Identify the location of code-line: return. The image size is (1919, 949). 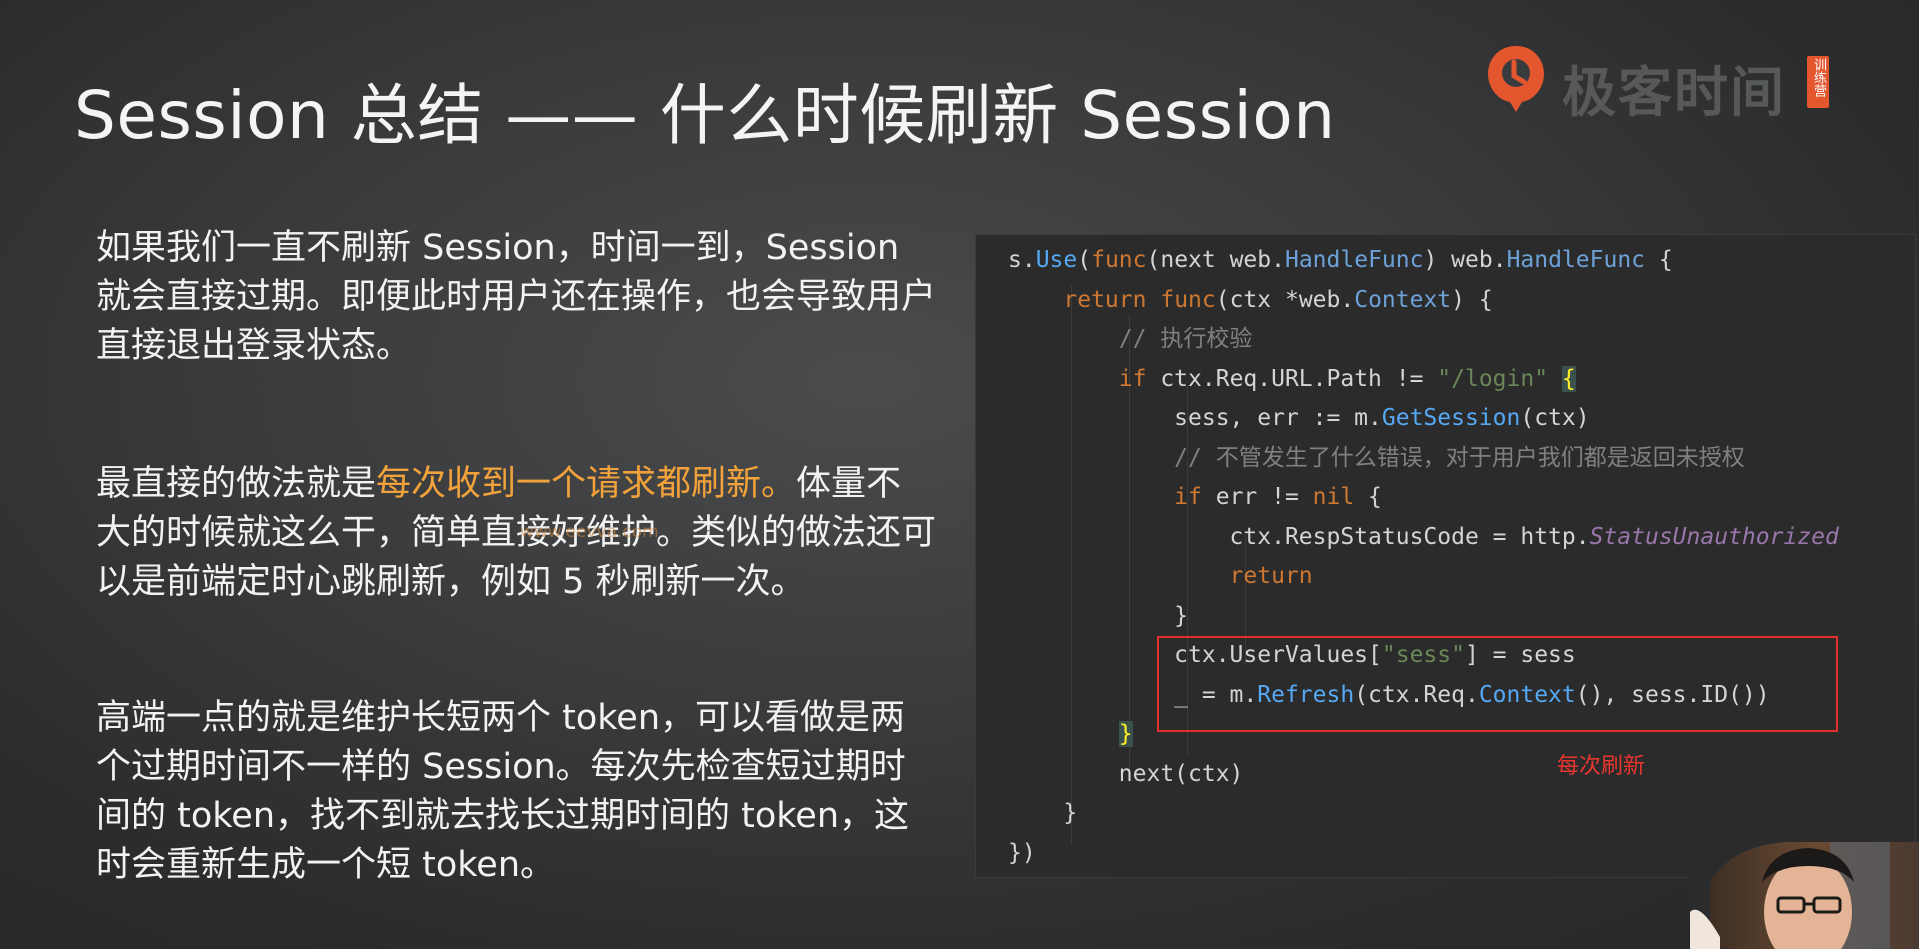
(1271, 576).